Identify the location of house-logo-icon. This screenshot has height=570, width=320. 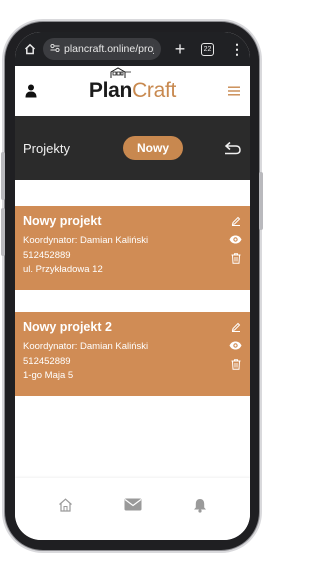
(120, 72).